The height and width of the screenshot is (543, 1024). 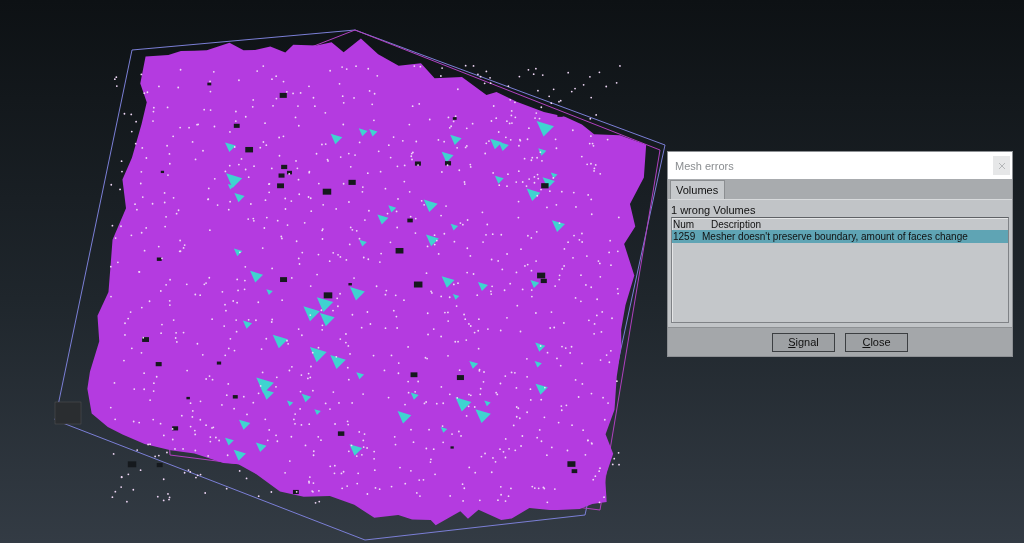 I want to click on column-header: Num, so click(x=684, y=224).